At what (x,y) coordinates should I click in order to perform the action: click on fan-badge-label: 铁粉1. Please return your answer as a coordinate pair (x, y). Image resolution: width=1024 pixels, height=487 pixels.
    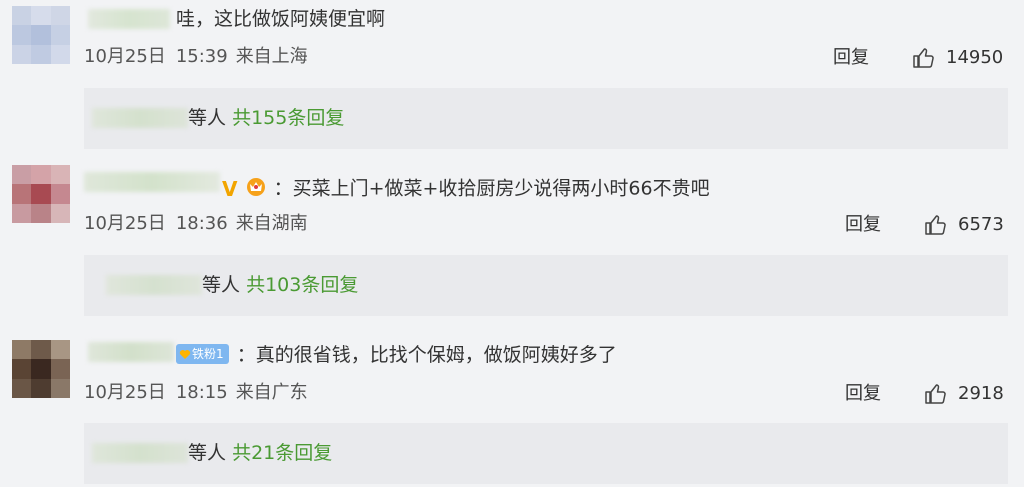
    Looking at the image, I should click on (208, 354).